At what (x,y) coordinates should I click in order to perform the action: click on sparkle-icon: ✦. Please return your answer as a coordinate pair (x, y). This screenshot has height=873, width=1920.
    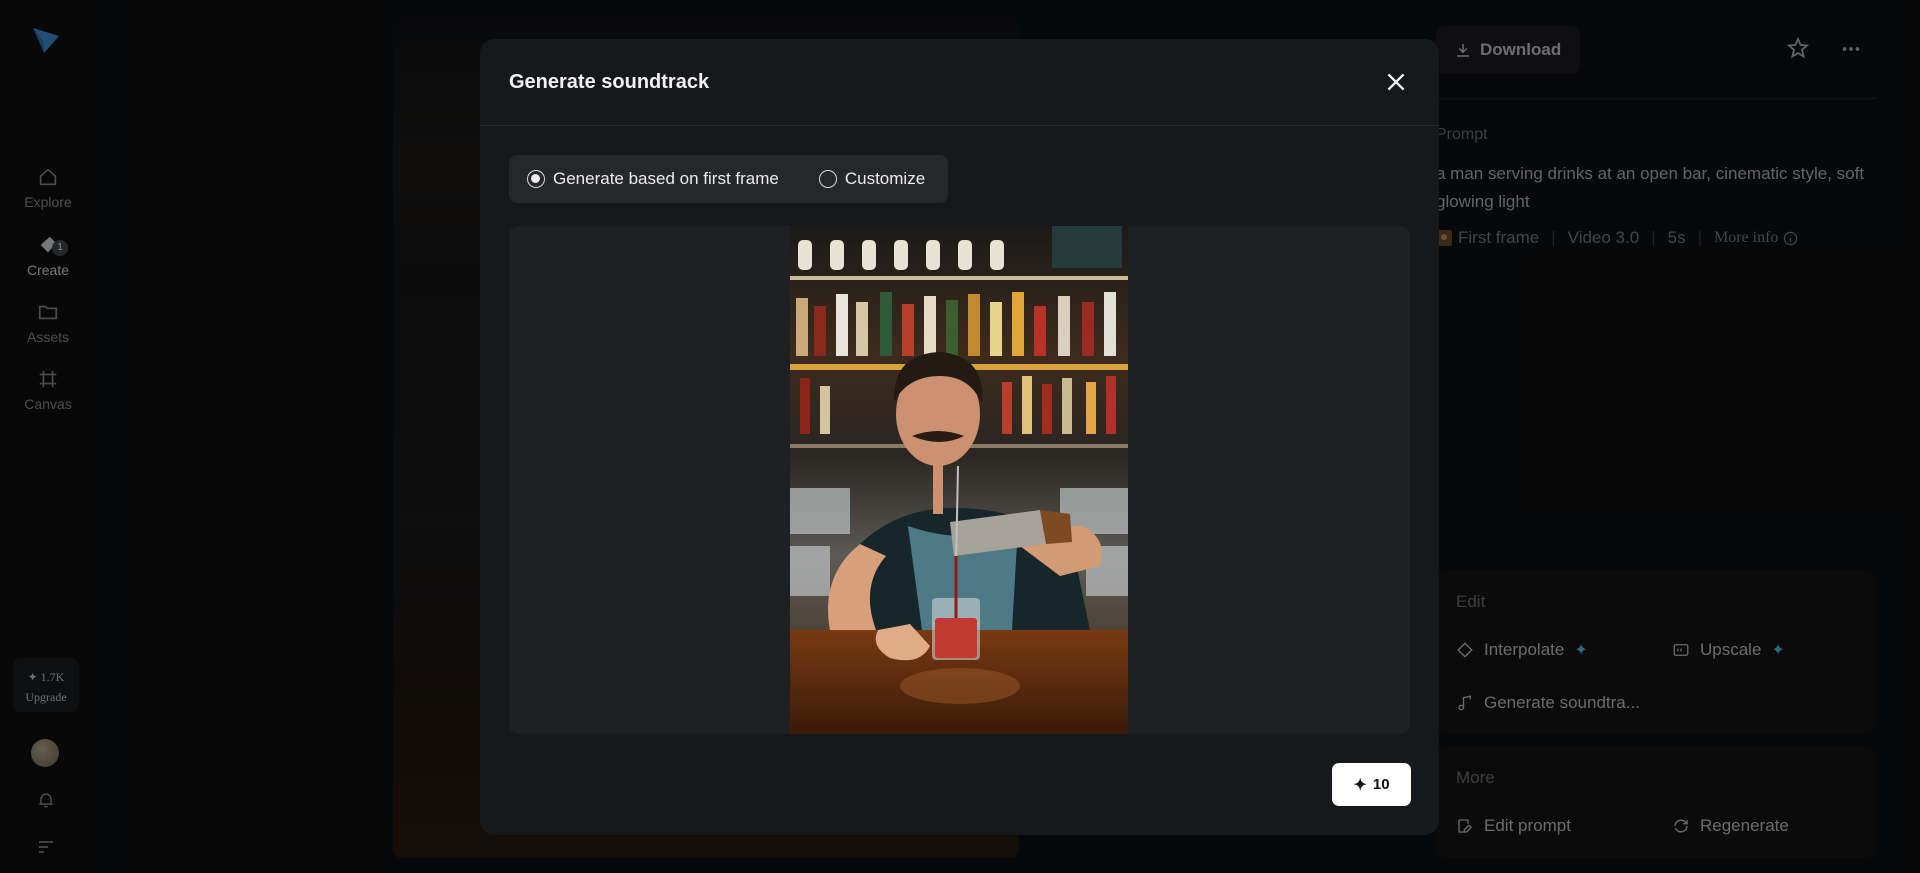
    Looking at the image, I should click on (1360, 785).